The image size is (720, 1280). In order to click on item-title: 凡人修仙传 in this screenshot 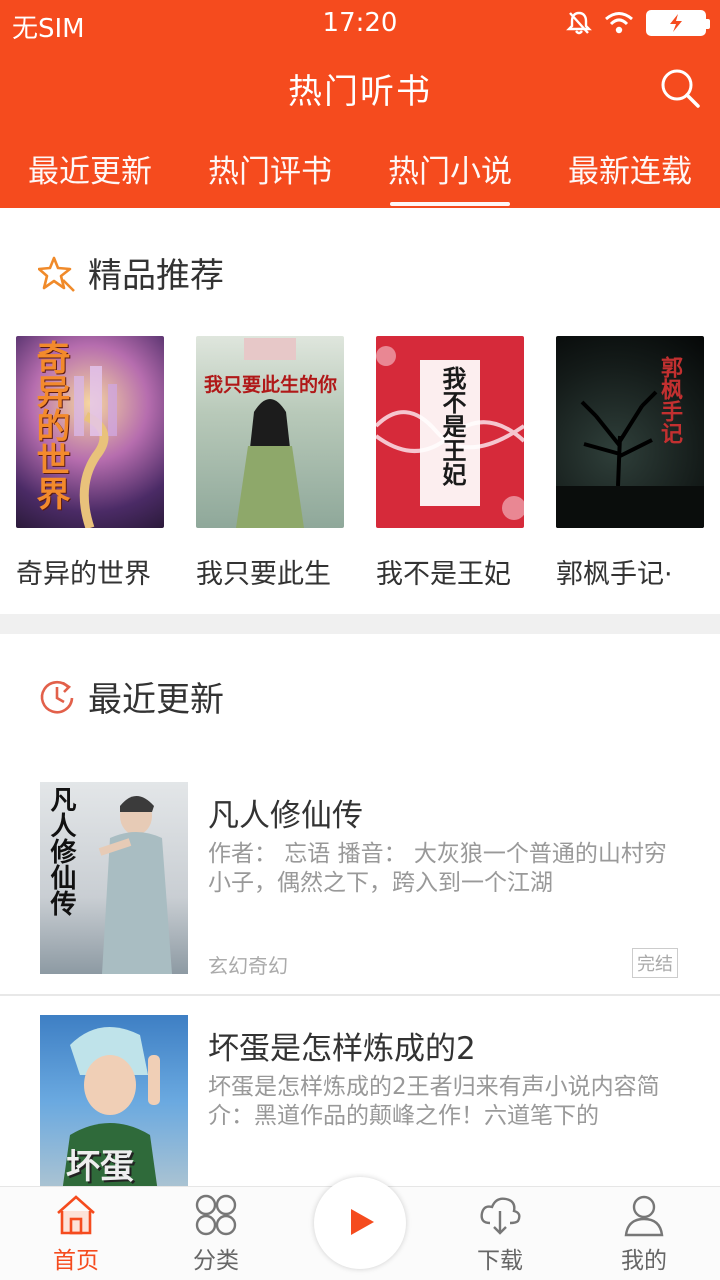, I will do `click(285, 816)`.